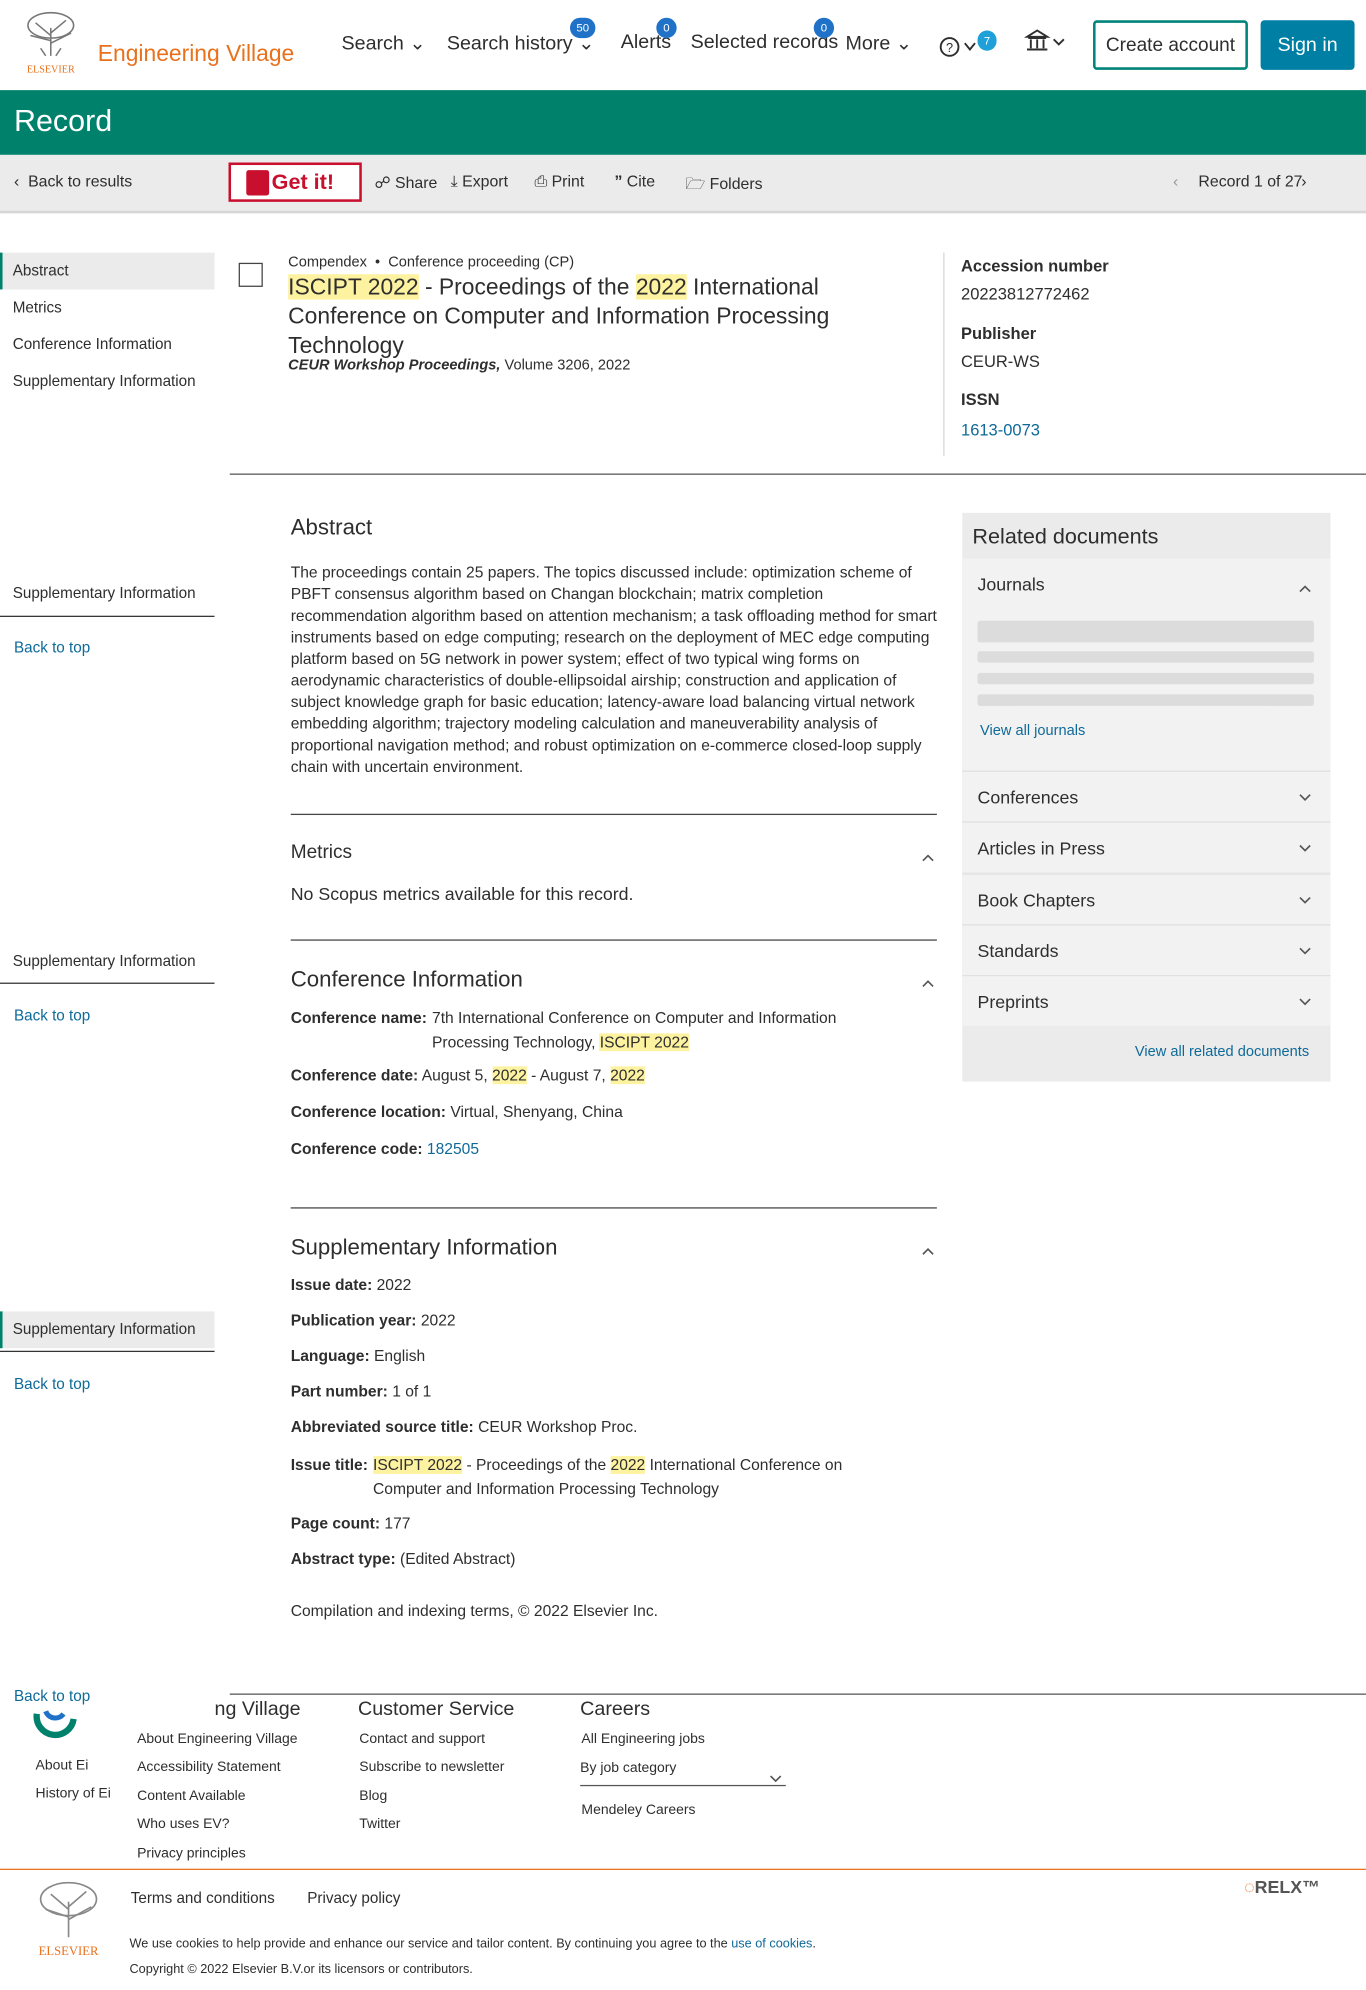  Describe the element at coordinates (583, 28) in the screenshot. I see `search-history-badge: 50` at that location.